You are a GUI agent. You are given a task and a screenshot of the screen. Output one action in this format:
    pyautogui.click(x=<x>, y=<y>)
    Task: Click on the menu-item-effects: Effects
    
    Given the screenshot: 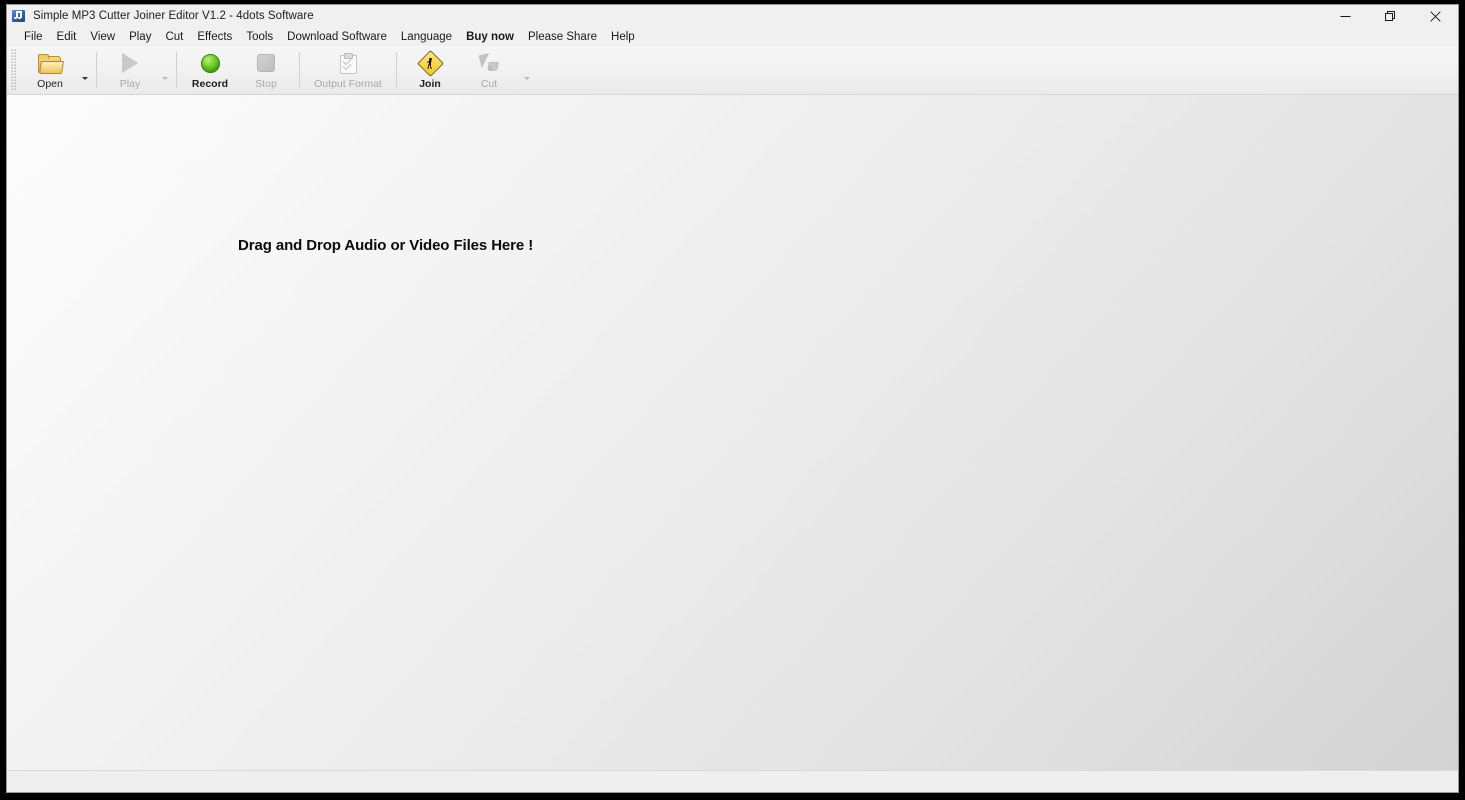 What is the action you would take?
    pyautogui.click(x=214, y=37)
    